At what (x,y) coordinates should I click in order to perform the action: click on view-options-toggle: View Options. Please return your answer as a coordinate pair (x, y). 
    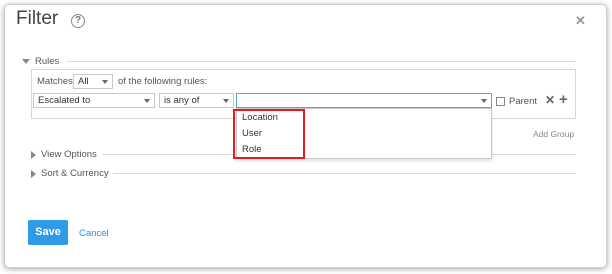
    Looking at the image, I should click on (64, 154).